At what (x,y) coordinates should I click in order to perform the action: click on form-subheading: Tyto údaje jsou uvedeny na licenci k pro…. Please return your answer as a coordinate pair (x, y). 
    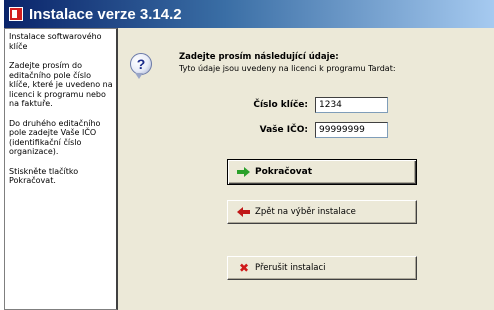
    Looking at the image, I should click on (287, 68).